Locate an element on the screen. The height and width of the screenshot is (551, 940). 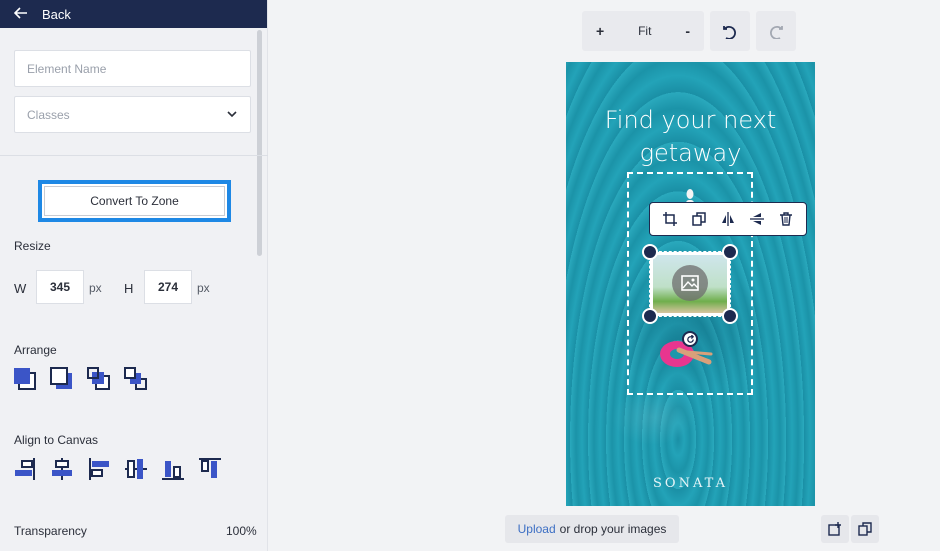
duplicate-icon is located at coordinates (699, 219).